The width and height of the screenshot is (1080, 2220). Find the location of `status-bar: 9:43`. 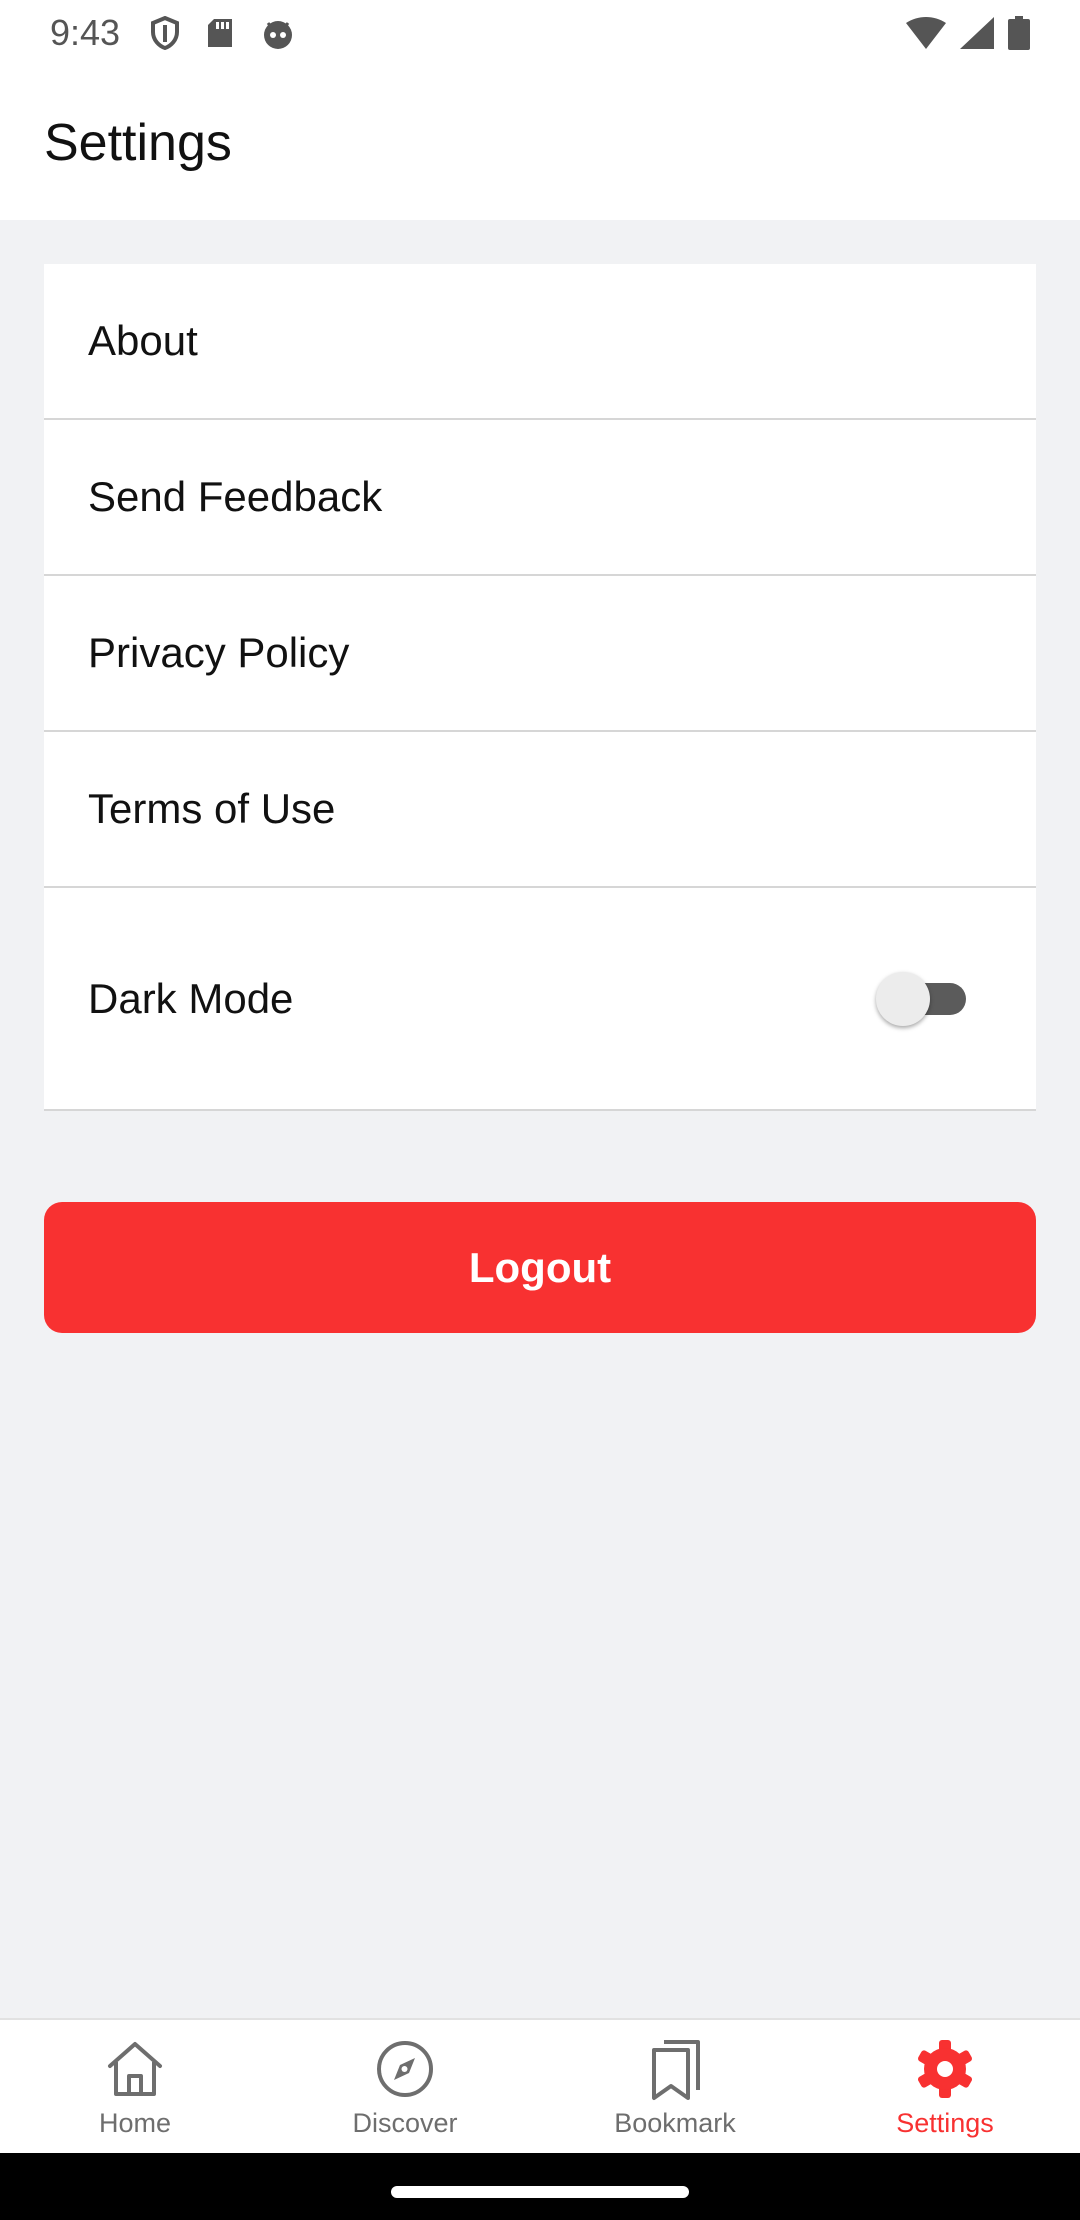

status-bar: 9:43 is located at coordinates (540, 33).